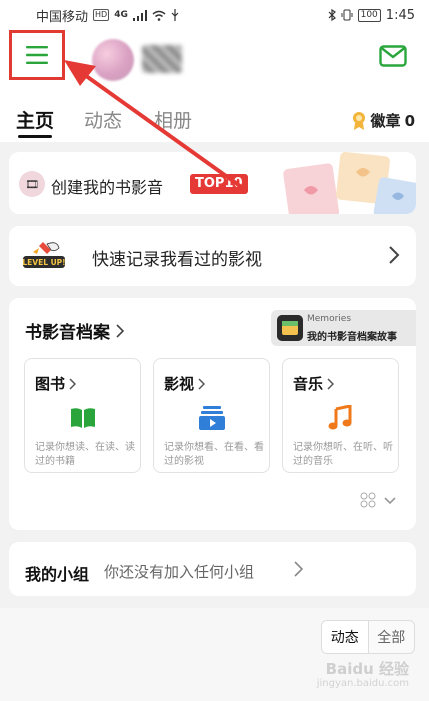 Image resolution: width=429 pixels, height=701 pixels. What do you see at coordinates (329, 319) in the screenshot?
I see `memories-label: Memories` at bounding box center [329, 319].